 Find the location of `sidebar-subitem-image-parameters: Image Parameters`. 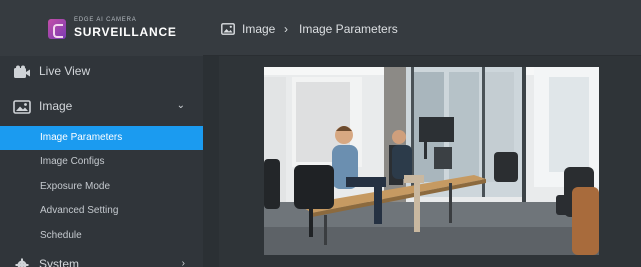

sidebar-subitem-image-parameters: Image Parameters is located at coordinates (101, 138).